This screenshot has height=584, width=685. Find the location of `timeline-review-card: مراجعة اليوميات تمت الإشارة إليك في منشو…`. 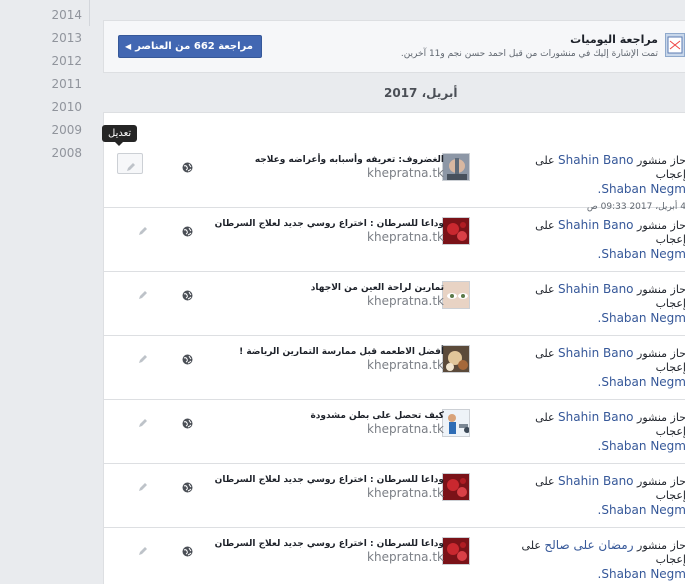

timeline-review-card: مراجعة اليوميات تمت الإشارة إليك في منشو… is located at coordinates (394, 46).